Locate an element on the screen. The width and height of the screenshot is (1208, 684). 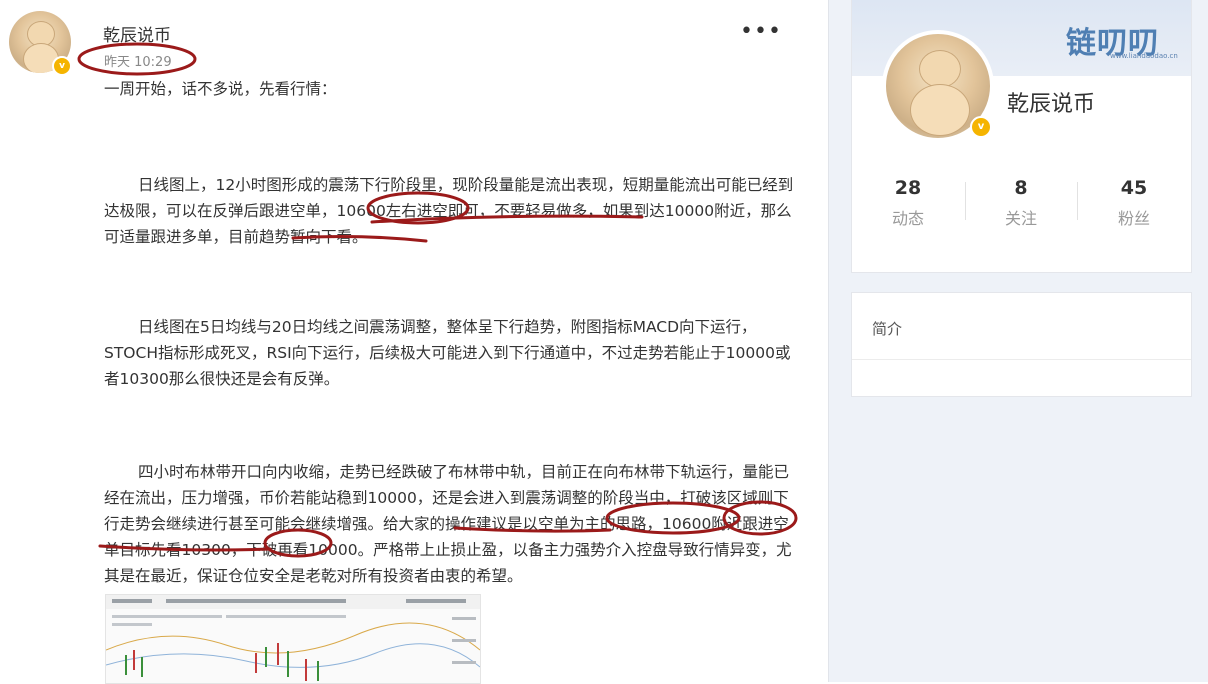
post-timestamp: 昨天 10:29 is located at coordinates (138, 62).